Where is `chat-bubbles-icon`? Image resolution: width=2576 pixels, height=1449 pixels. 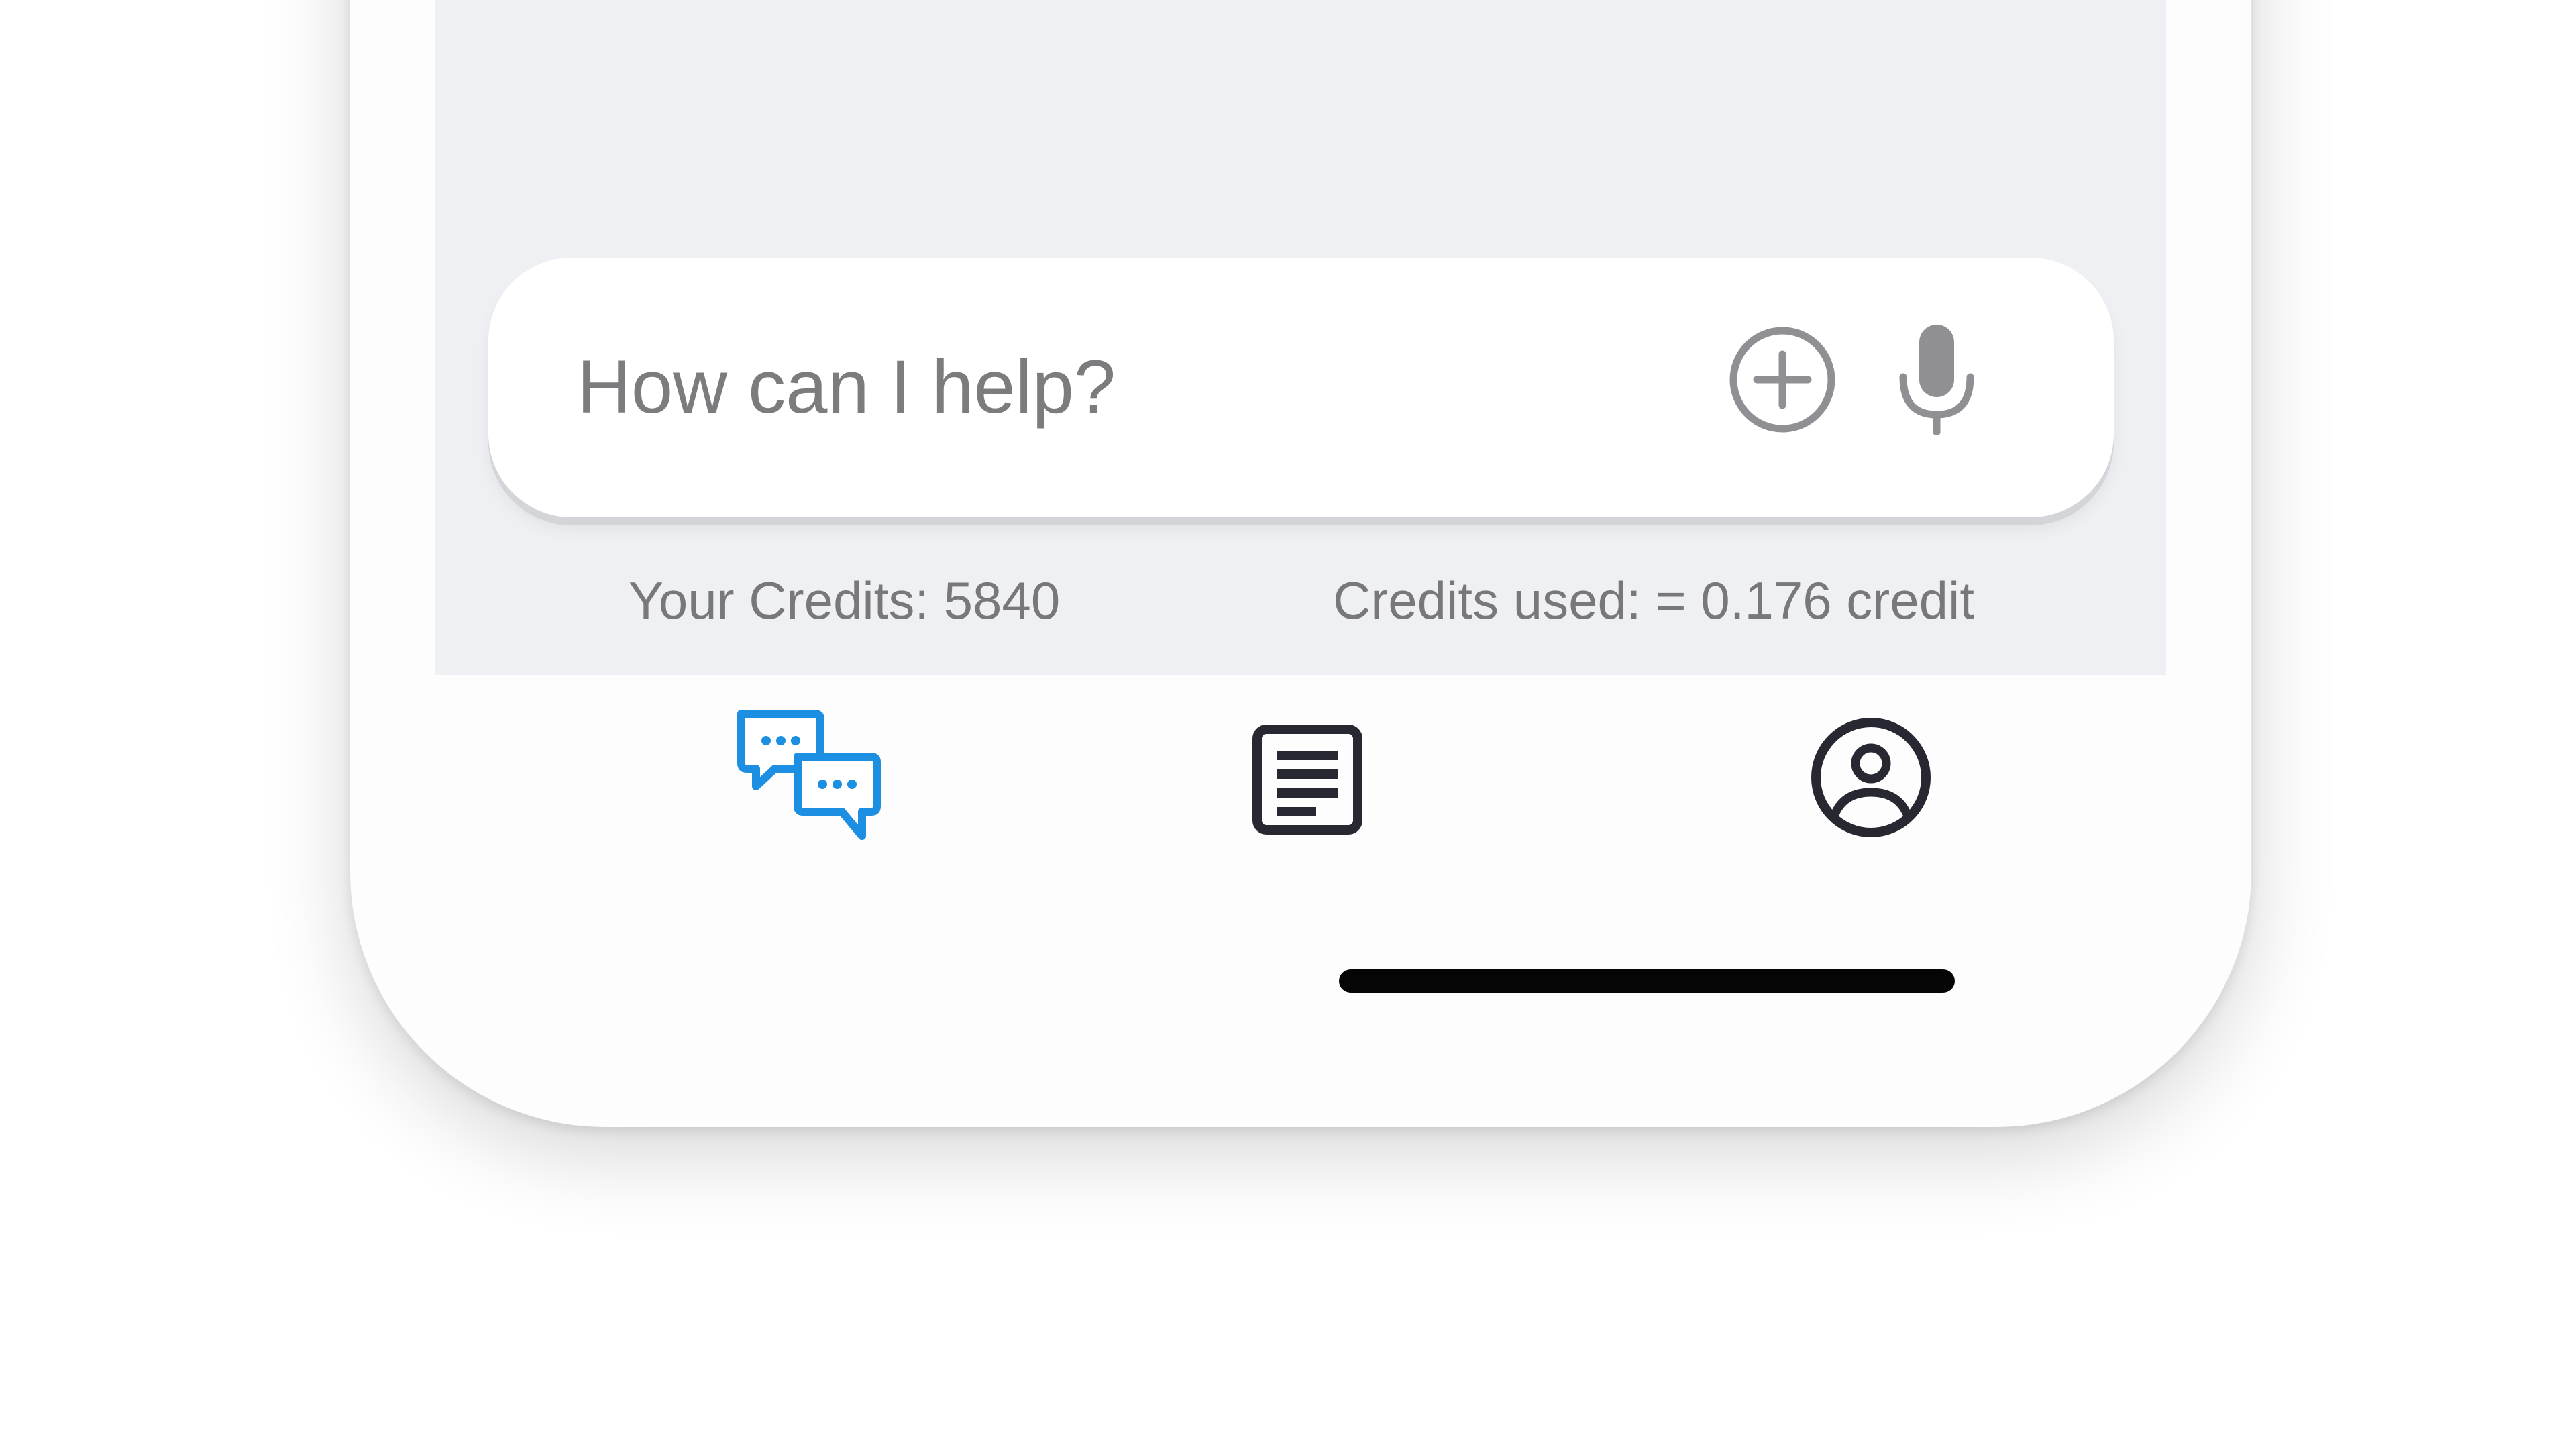
chat-bubbles-icon is located at coordinates (809, 775).